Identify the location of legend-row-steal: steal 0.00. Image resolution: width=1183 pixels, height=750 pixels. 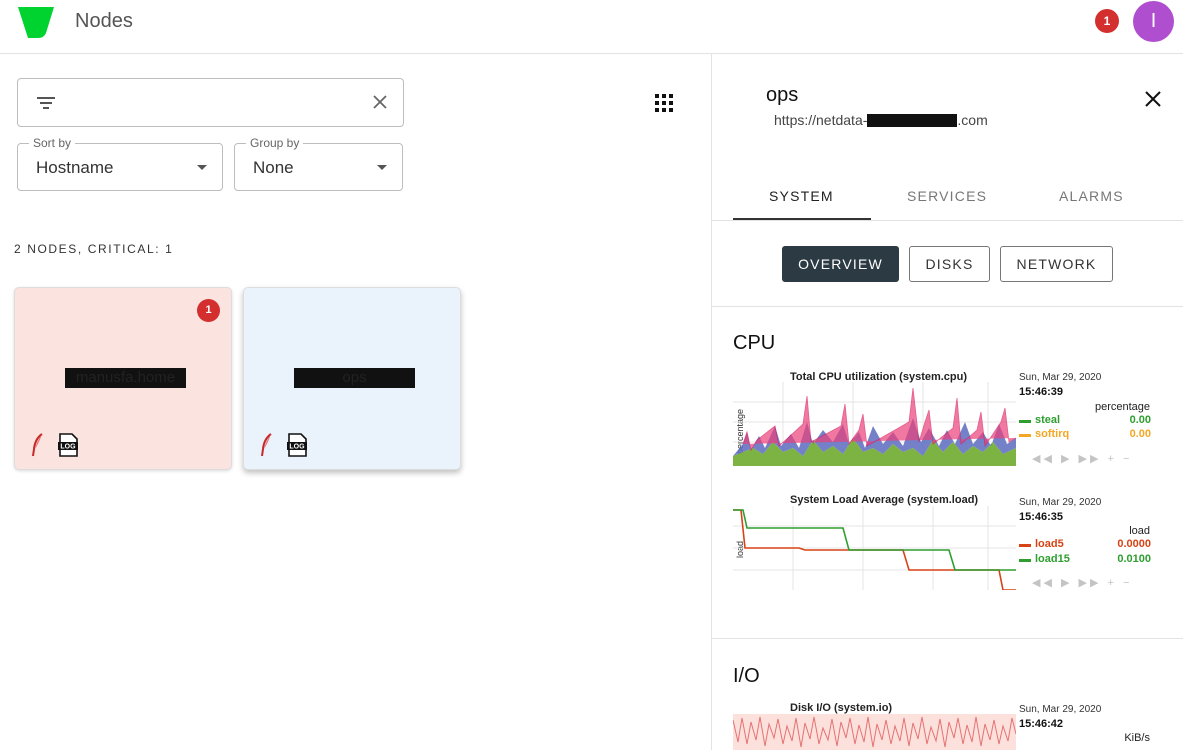
(1085, 421).